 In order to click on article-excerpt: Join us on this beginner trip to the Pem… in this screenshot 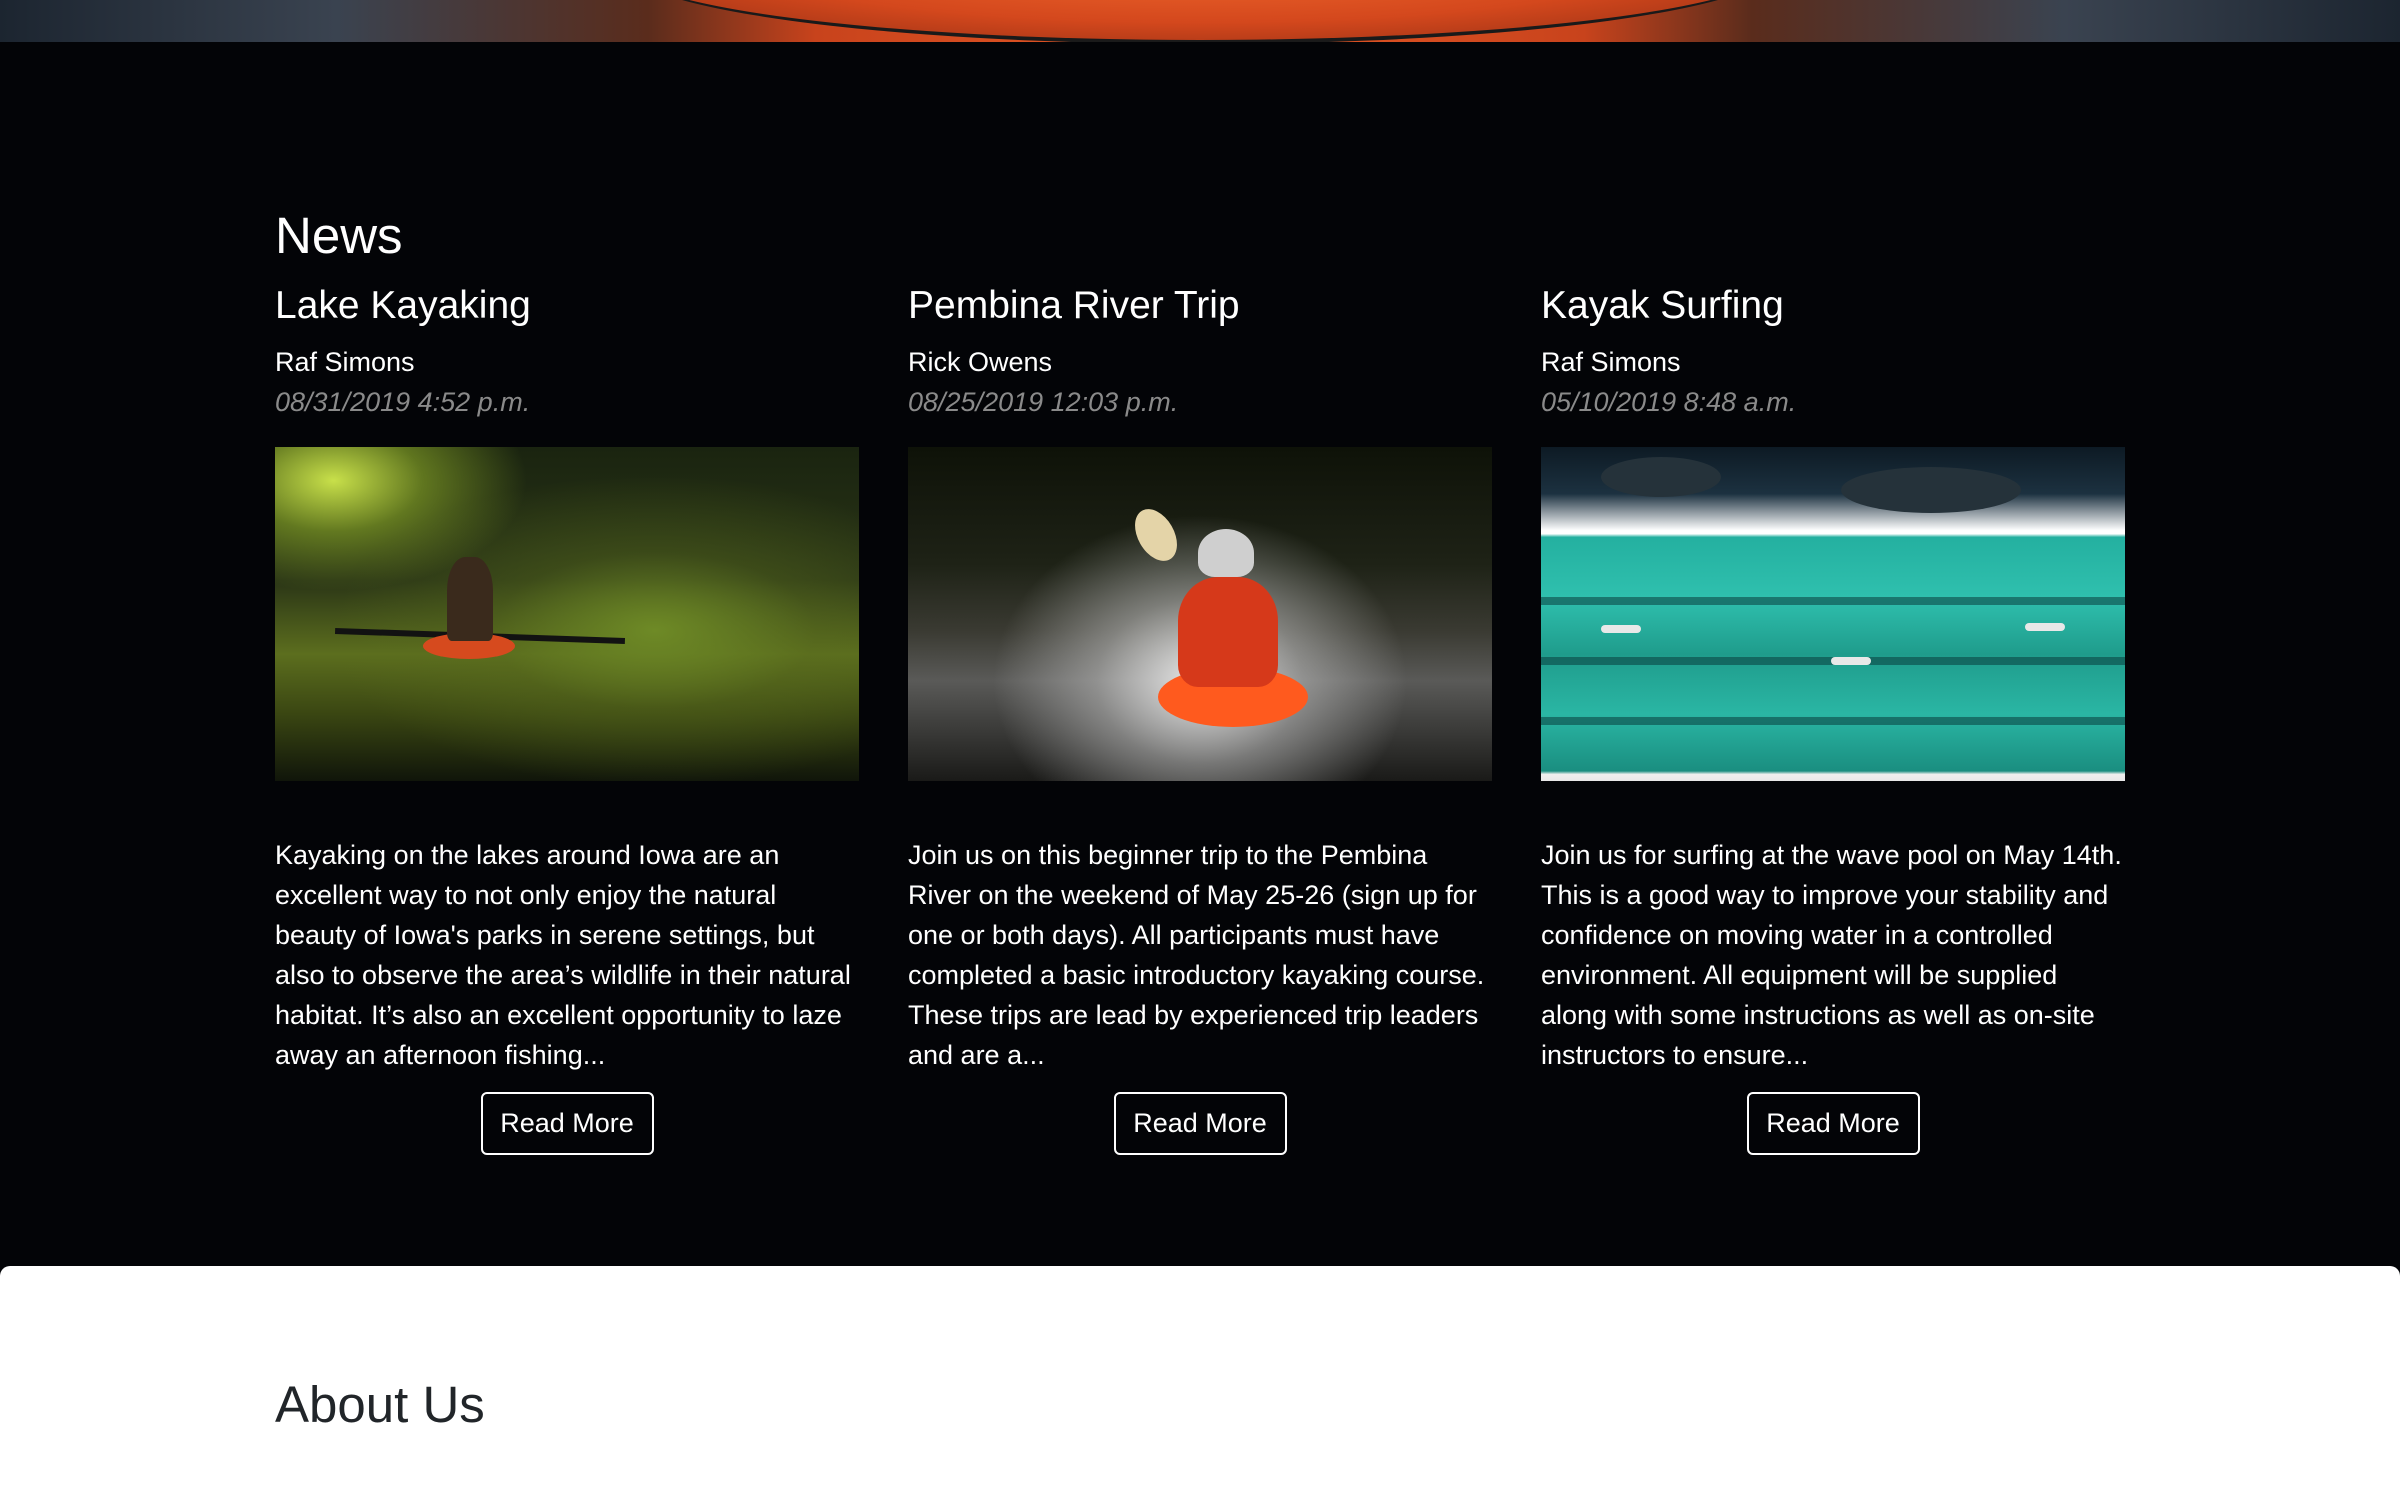, I will do `click(1196, 955)`.